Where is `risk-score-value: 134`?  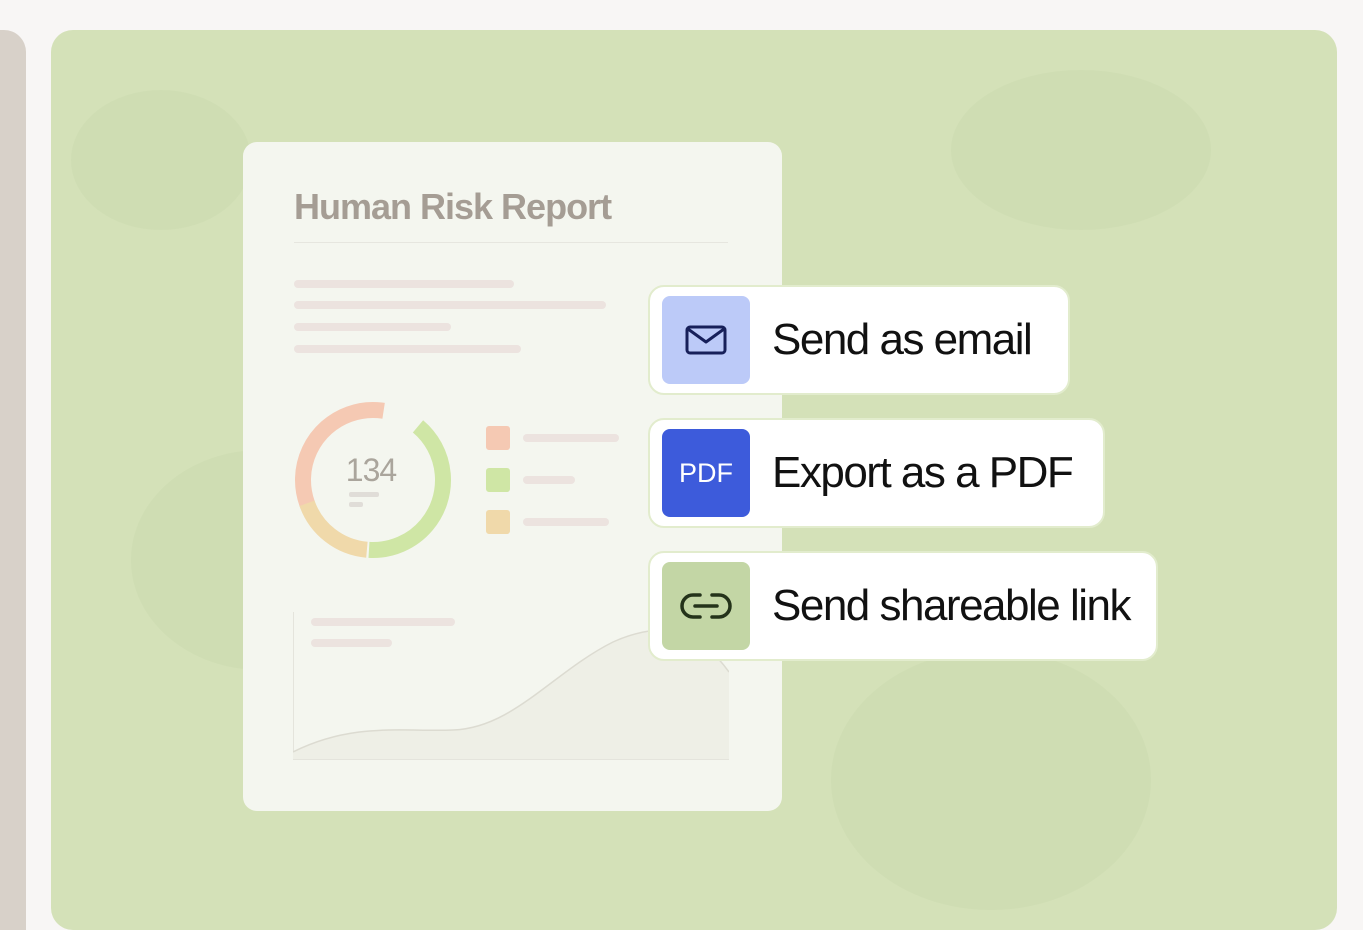
risk-score-value: 134 is located at coordinates (371, 470).